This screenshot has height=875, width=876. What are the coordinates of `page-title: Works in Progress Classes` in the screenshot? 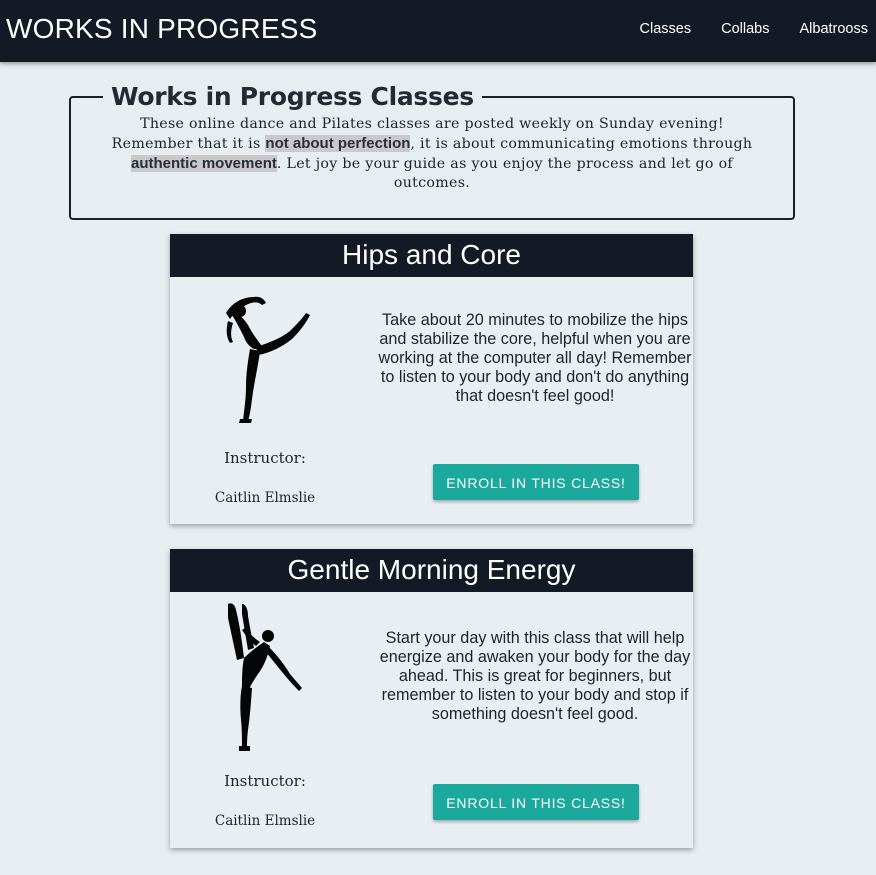 It's located at (292, 96).